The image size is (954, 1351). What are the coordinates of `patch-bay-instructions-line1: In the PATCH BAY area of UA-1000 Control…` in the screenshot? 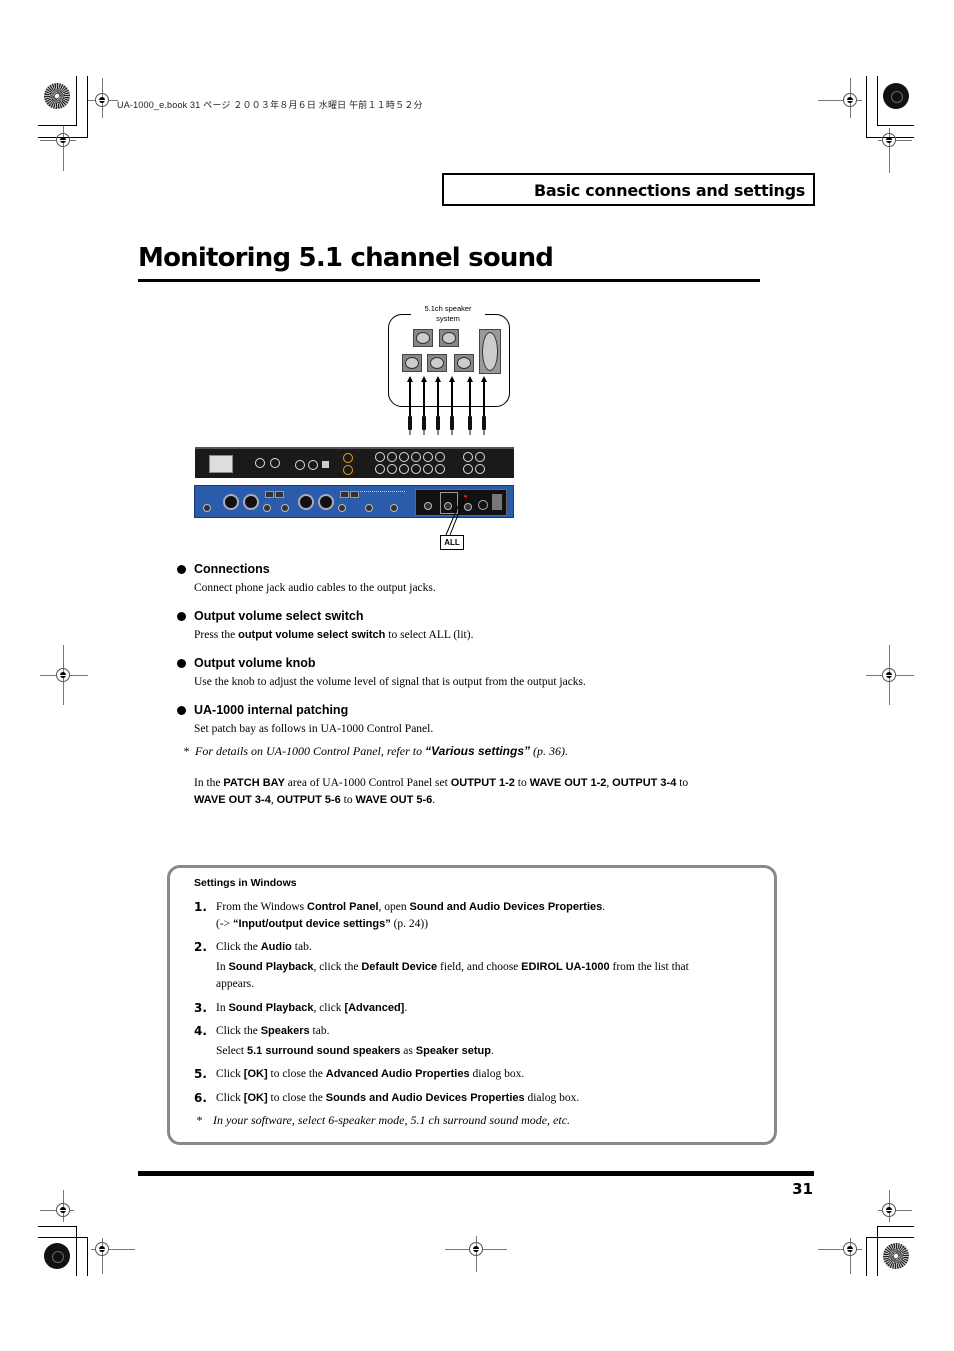 It's located at (441, 783).